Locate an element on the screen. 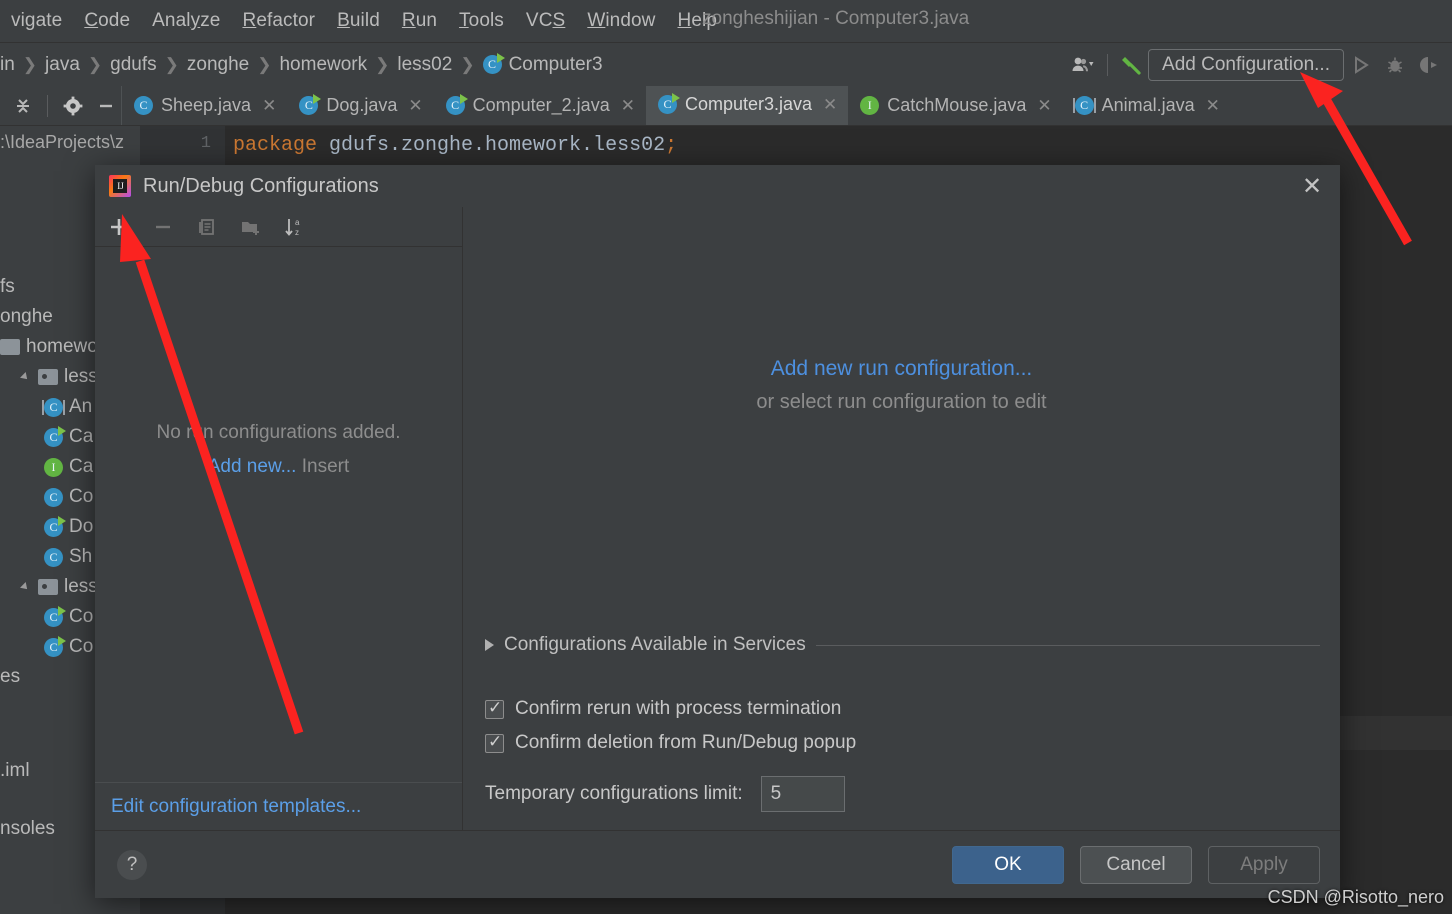  dialog-title: Run/Debug Configurations is located at coordinates (261, 185).